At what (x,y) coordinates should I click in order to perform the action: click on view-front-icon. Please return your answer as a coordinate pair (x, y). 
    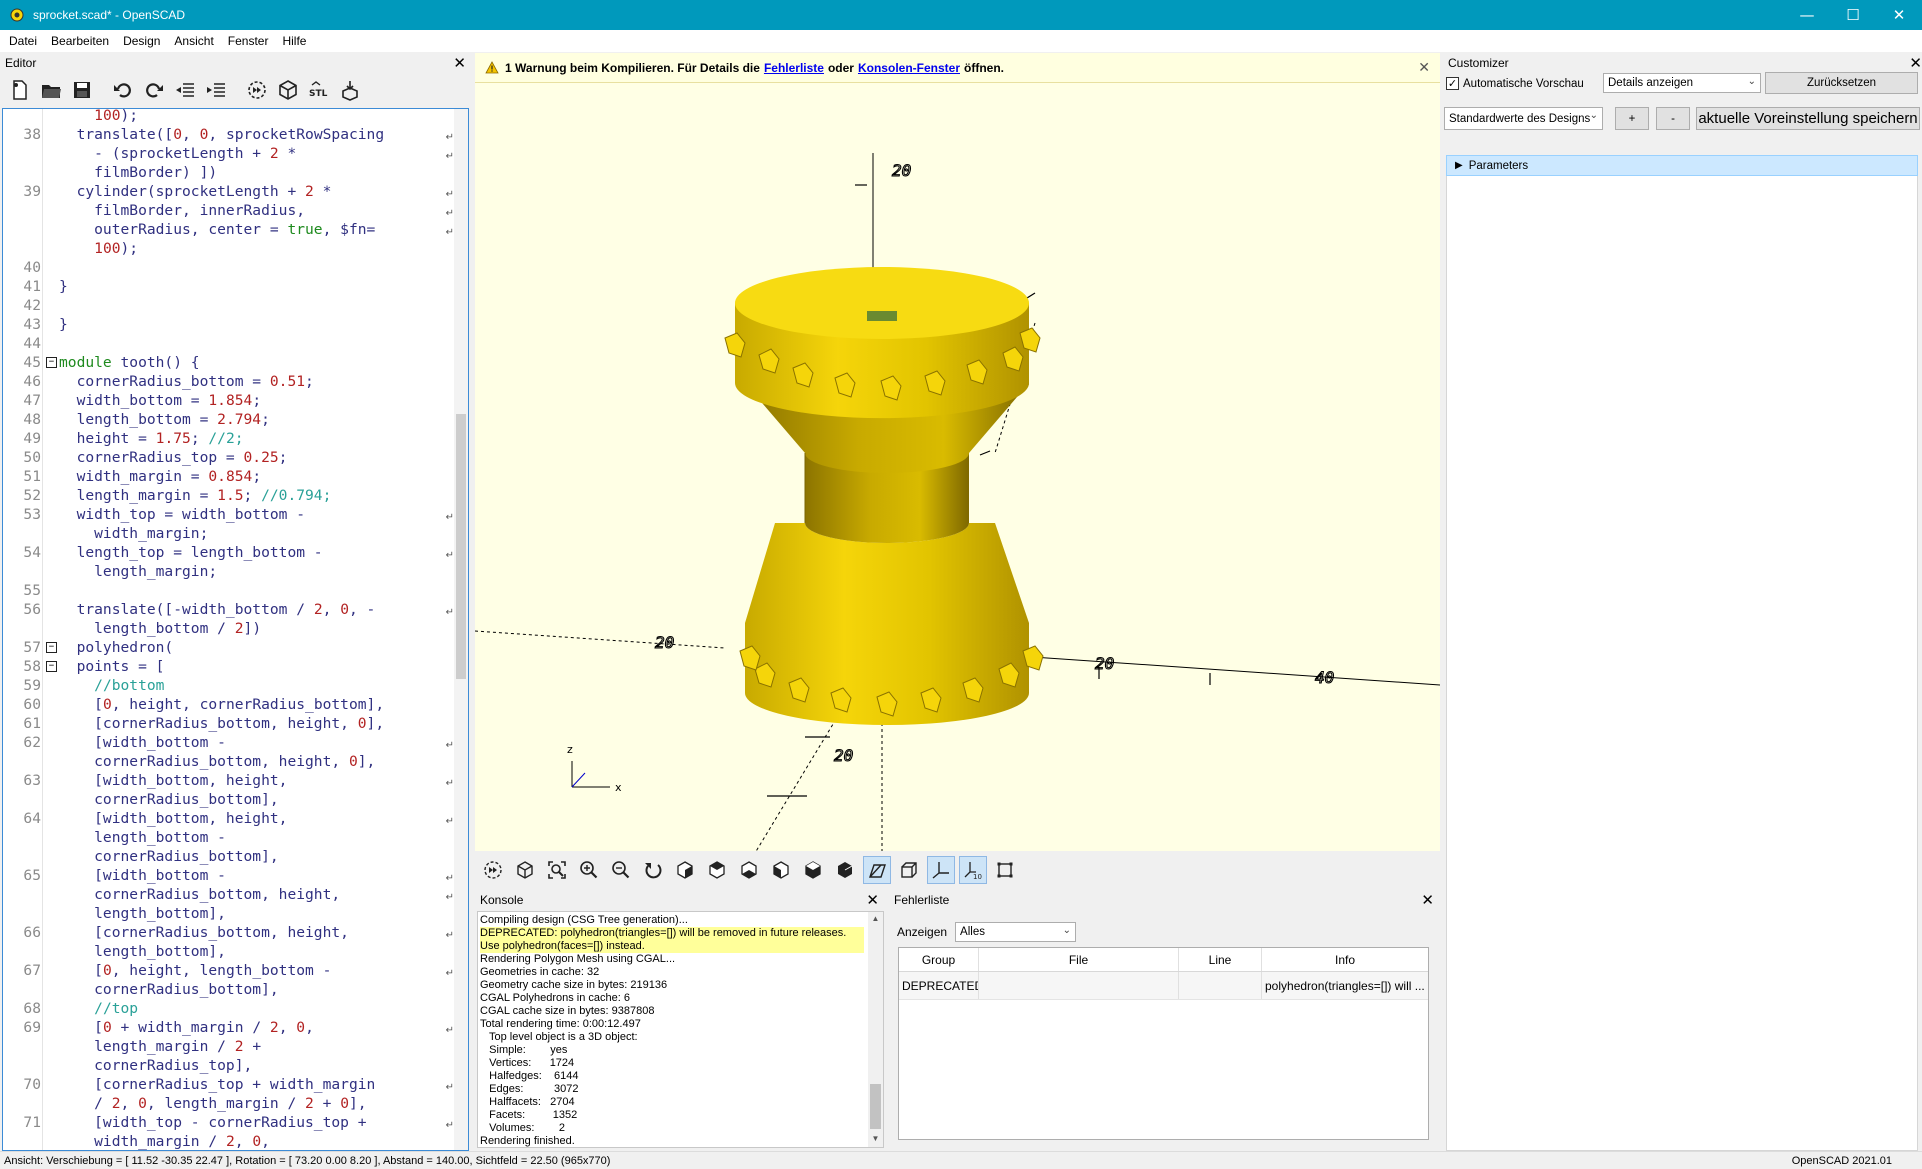
    Looking at the image, I should click on (813, 870).